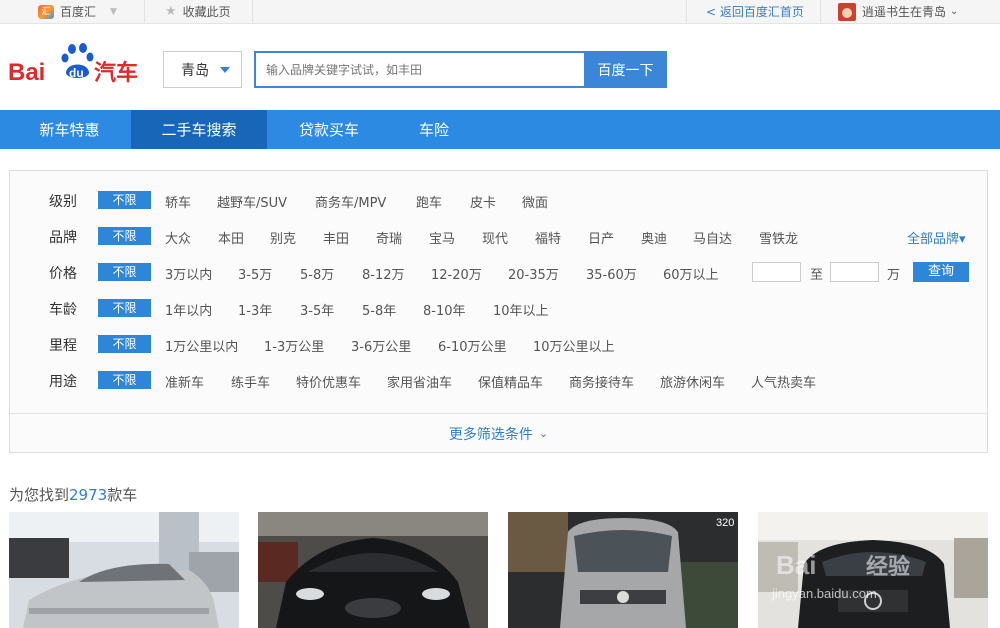 The image size is (1000, 628). Describe the element at coordinates (419, 381) in the screenshot. I see `filter-option: 家用省油车` at that location.